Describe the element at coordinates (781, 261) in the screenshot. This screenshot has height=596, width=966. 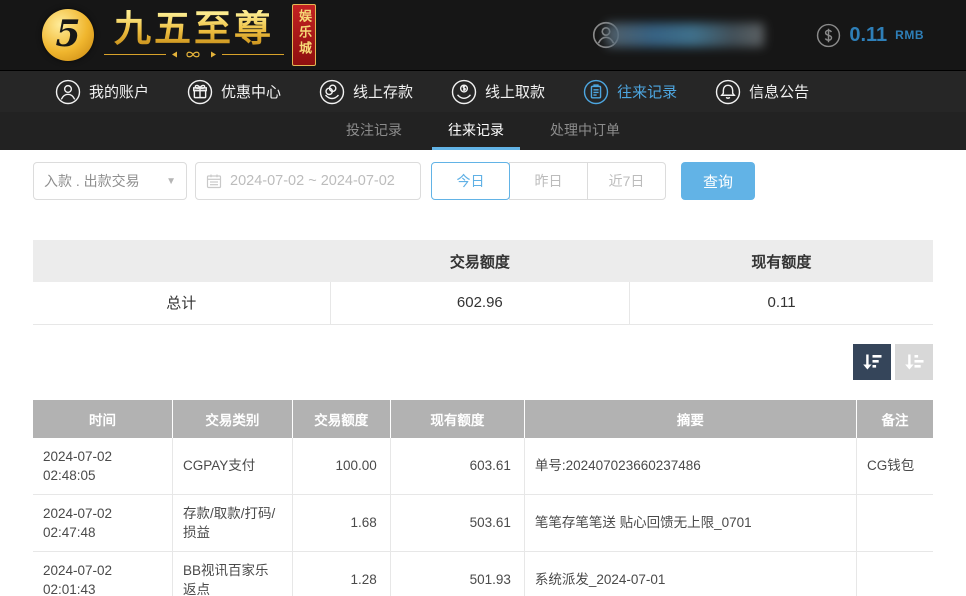
I see `summary-col-current: 现有额度` at that location.